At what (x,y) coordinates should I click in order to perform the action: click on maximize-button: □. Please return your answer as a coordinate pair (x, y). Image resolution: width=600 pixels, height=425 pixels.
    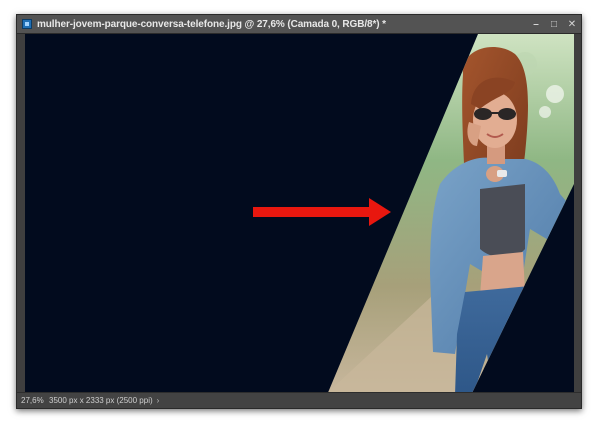
    Looking at the image, I should click on (554, 24).